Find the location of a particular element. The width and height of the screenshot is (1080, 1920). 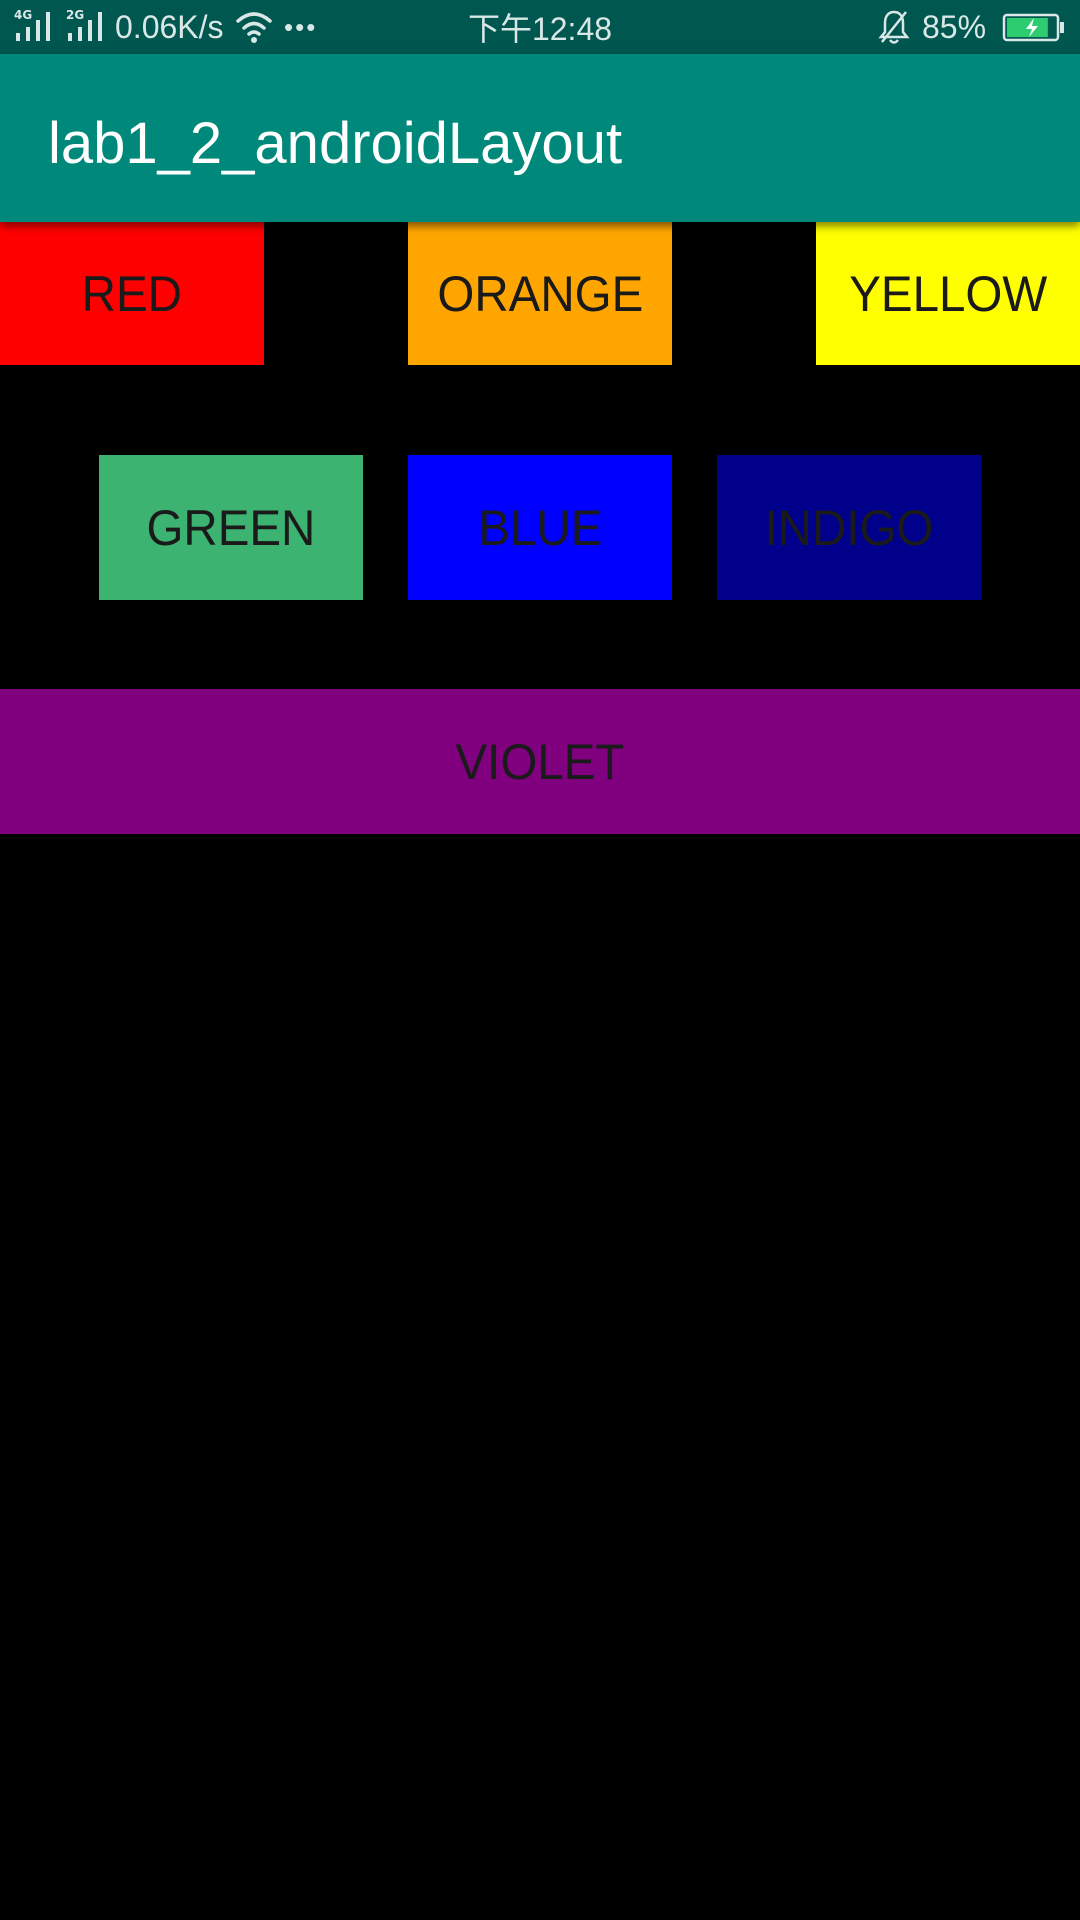

status-bar: 4G 2G 0.06K/s ••• 下午12:48 85% is located at coordinates (540, 27).